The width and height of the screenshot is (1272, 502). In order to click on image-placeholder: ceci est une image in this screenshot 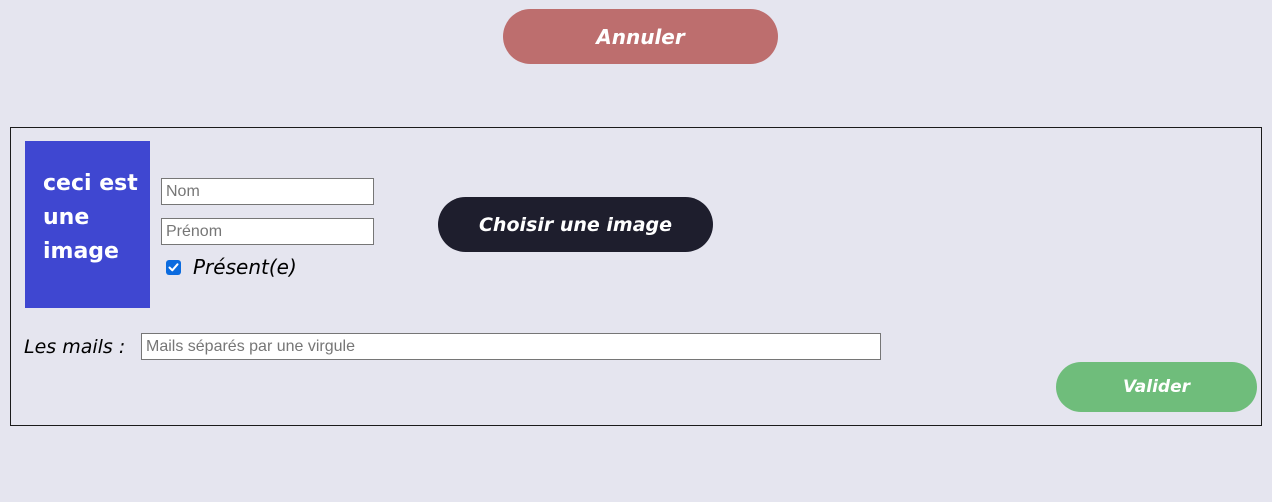, I will do `click(87, 224)`.